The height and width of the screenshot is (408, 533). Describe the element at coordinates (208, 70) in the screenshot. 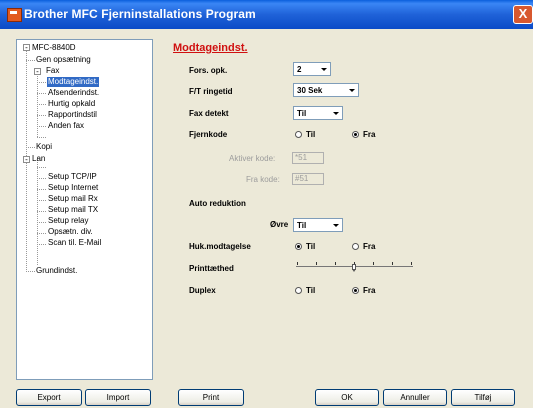

I see `rings-label: Fors. opk.` at that location.